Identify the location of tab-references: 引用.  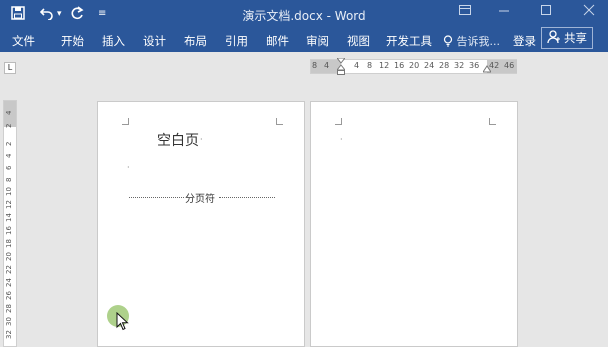
(236, 41).